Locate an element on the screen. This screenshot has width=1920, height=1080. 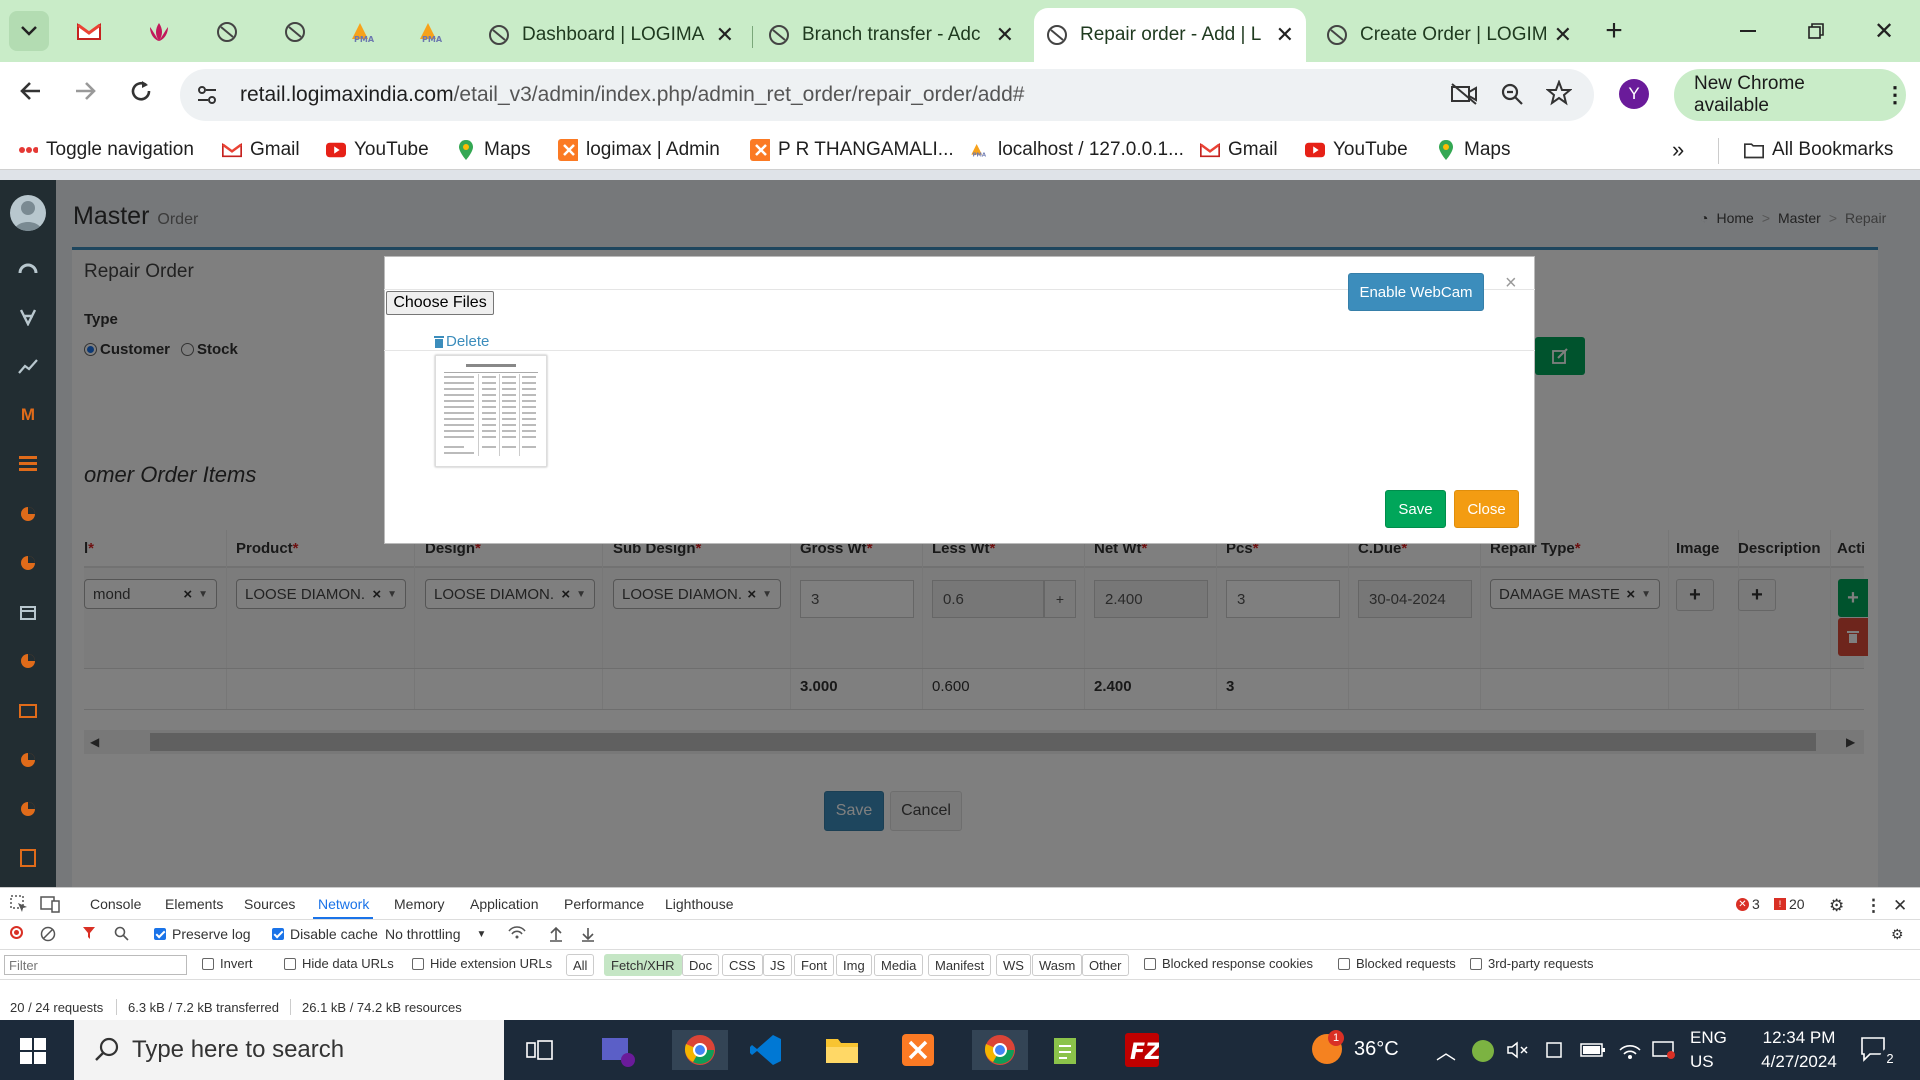
back-button is located at coordinates (33, 93).